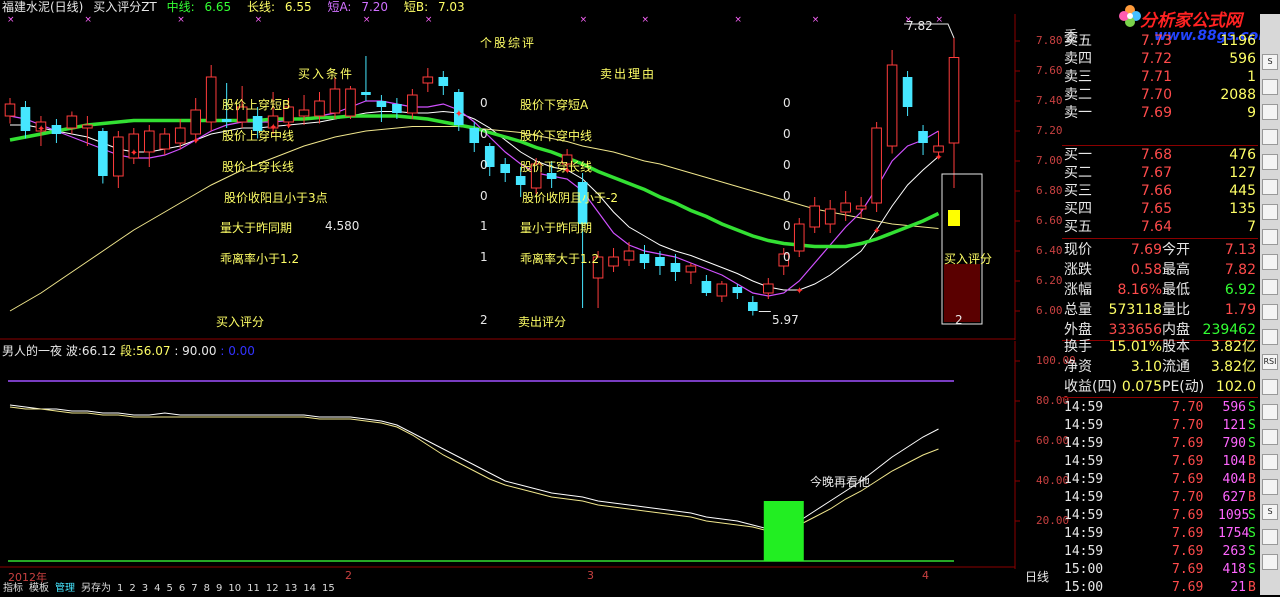 This screenshot has width=1280, height=597. I want to click on fundamental-key: PE(动), so click(1183, 387).